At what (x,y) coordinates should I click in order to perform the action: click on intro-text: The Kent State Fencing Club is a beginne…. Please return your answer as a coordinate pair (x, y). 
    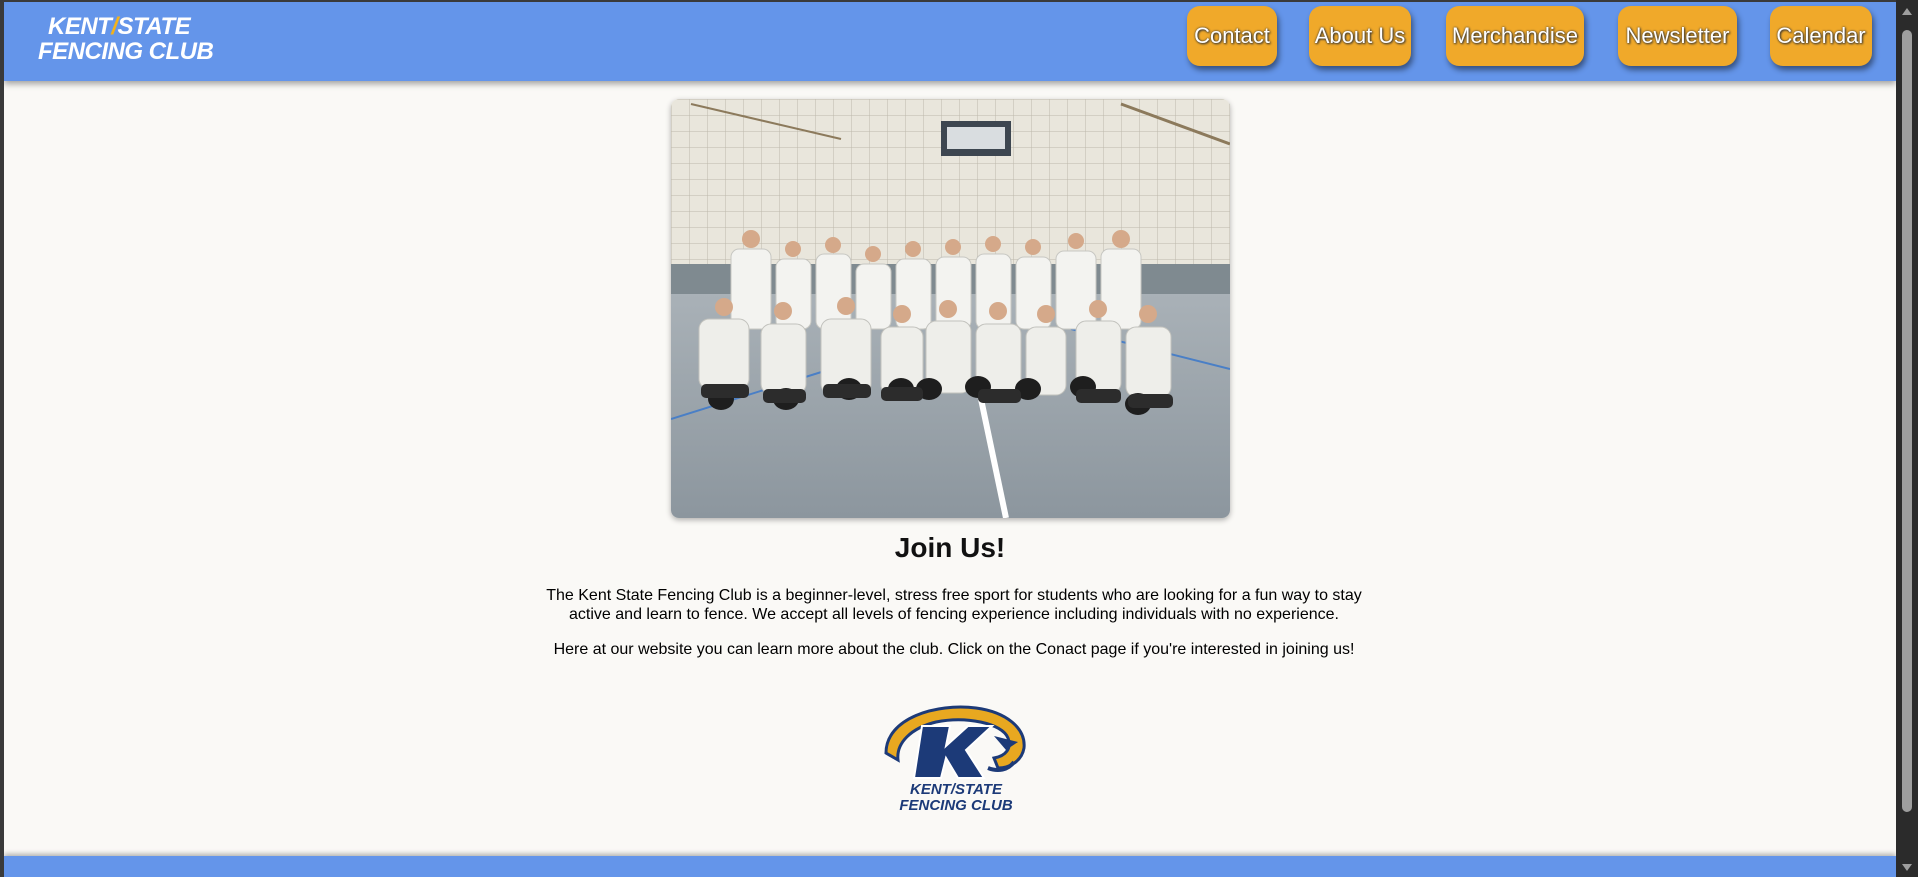
    Looking at the image, I should click on (954, 630).